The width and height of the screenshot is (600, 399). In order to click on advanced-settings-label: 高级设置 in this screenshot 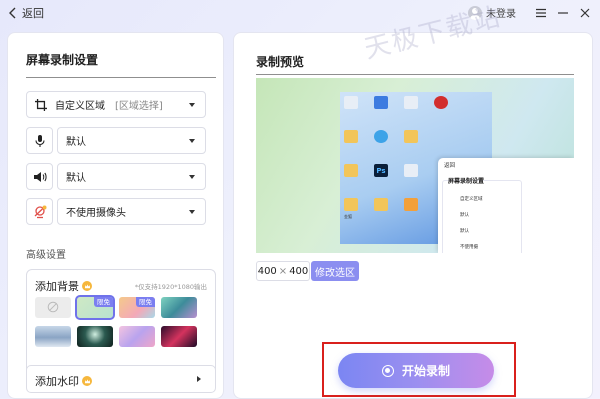, I will do `click(46, 255)`.